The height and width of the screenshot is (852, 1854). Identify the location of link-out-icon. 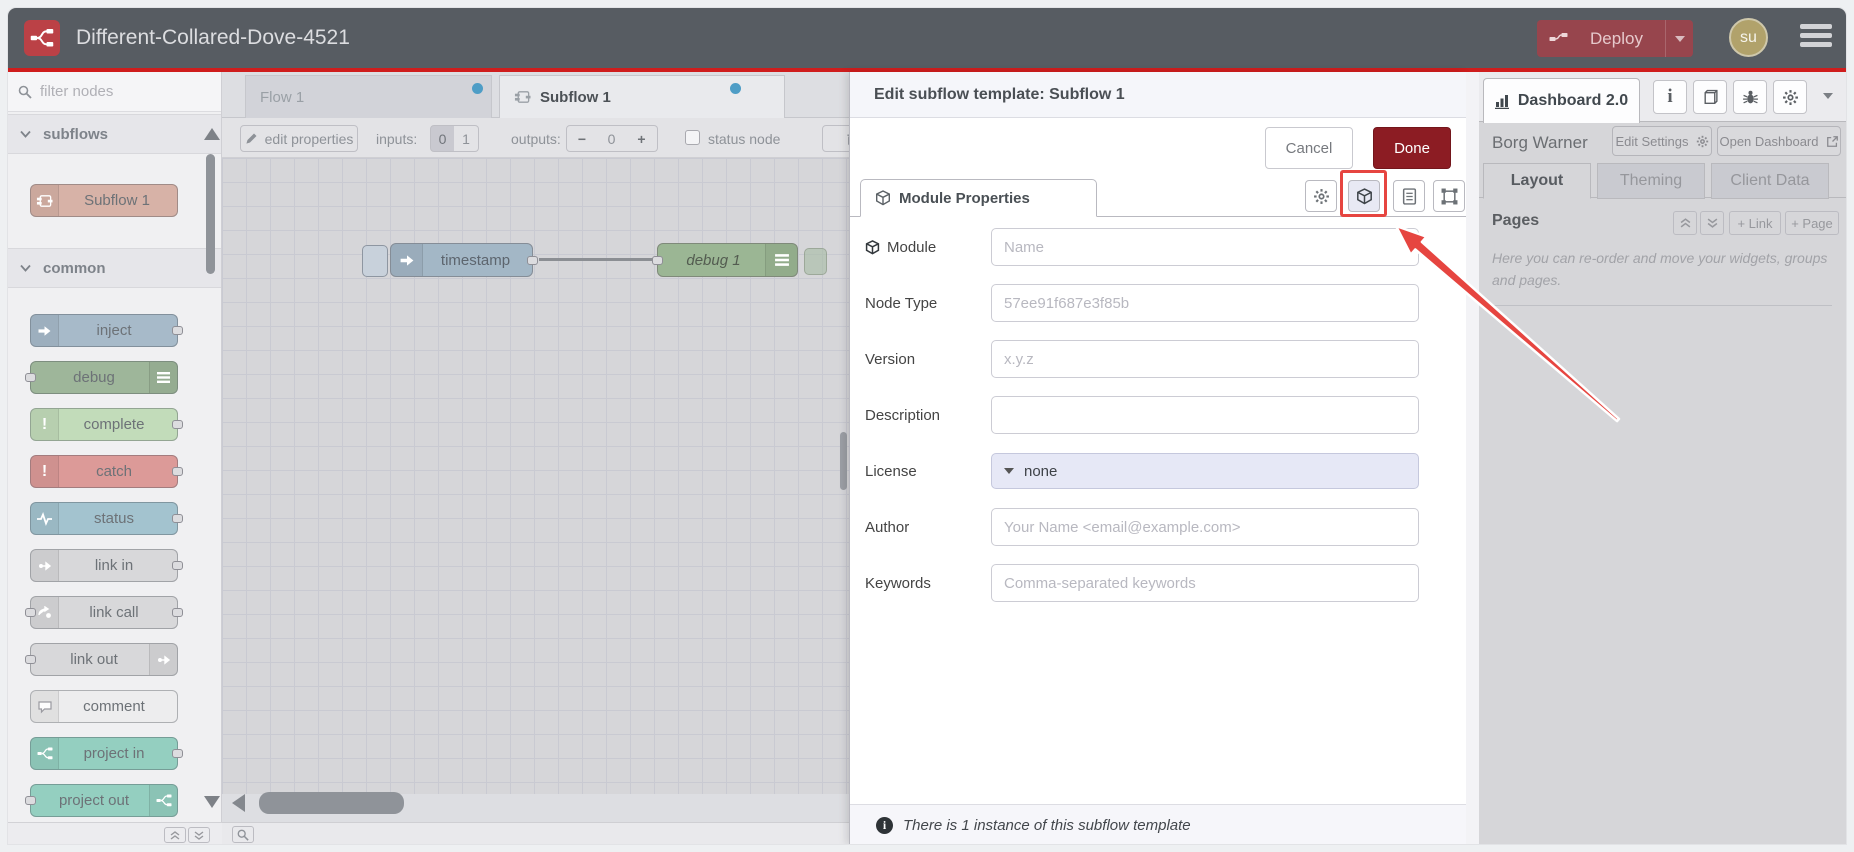
(163, 659).